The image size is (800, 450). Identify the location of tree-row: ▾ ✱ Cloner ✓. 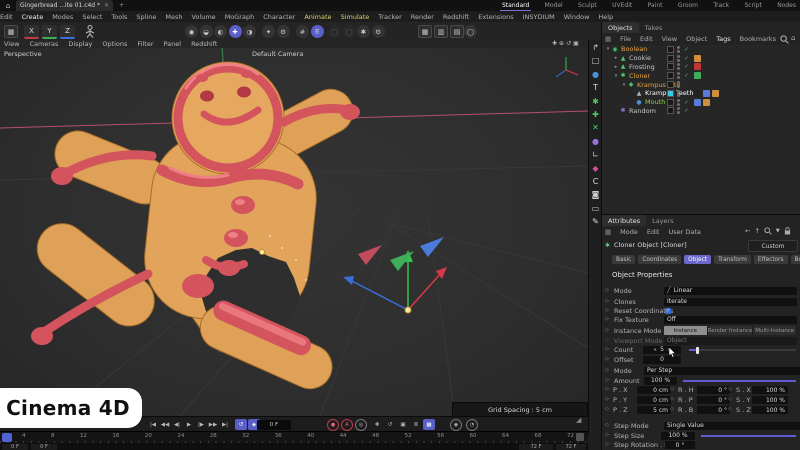
(701, 75).